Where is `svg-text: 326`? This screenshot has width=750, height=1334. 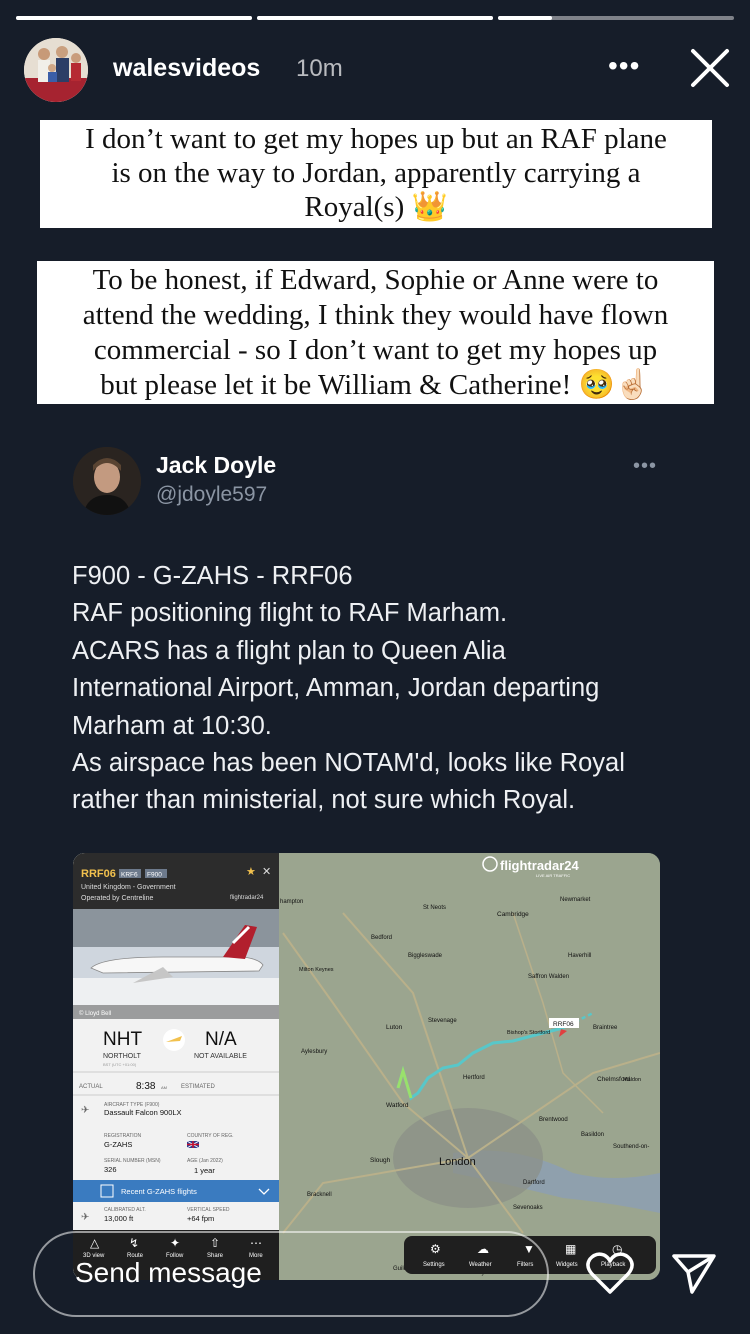 svg-text: 326 is located at coordinates (110, 1169).